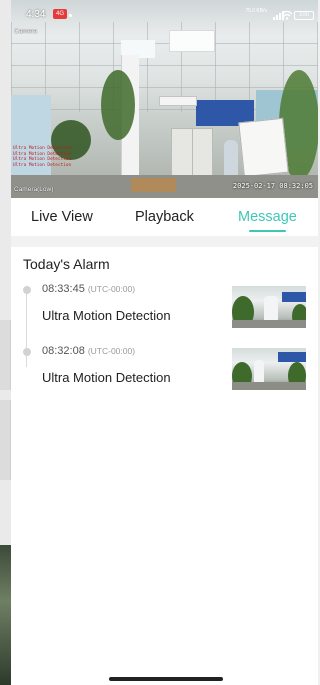 The height and width of the screenshot is (685, 320). What do you see at coordinates (272, 186) in the screenshot?
I see `video-timestamp: 2025-02-17 08:32:05` at bounding box center [272, 186].